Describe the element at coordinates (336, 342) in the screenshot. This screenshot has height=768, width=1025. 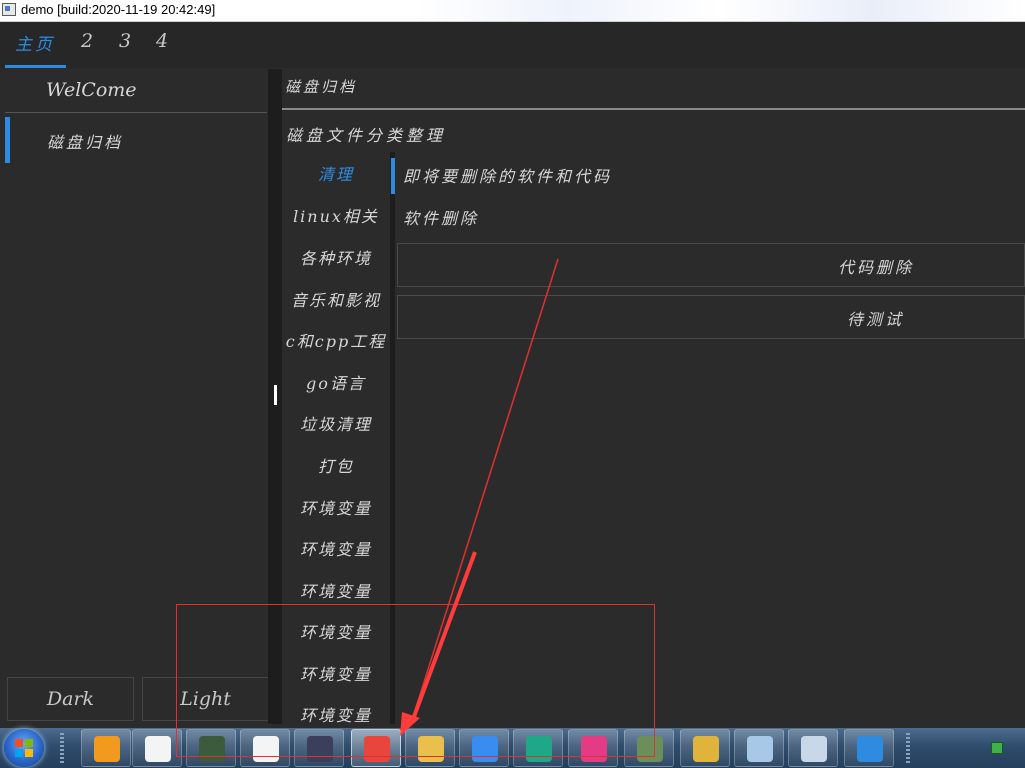
I see `category-item-c-cpp: c和cpp工程` at that location.